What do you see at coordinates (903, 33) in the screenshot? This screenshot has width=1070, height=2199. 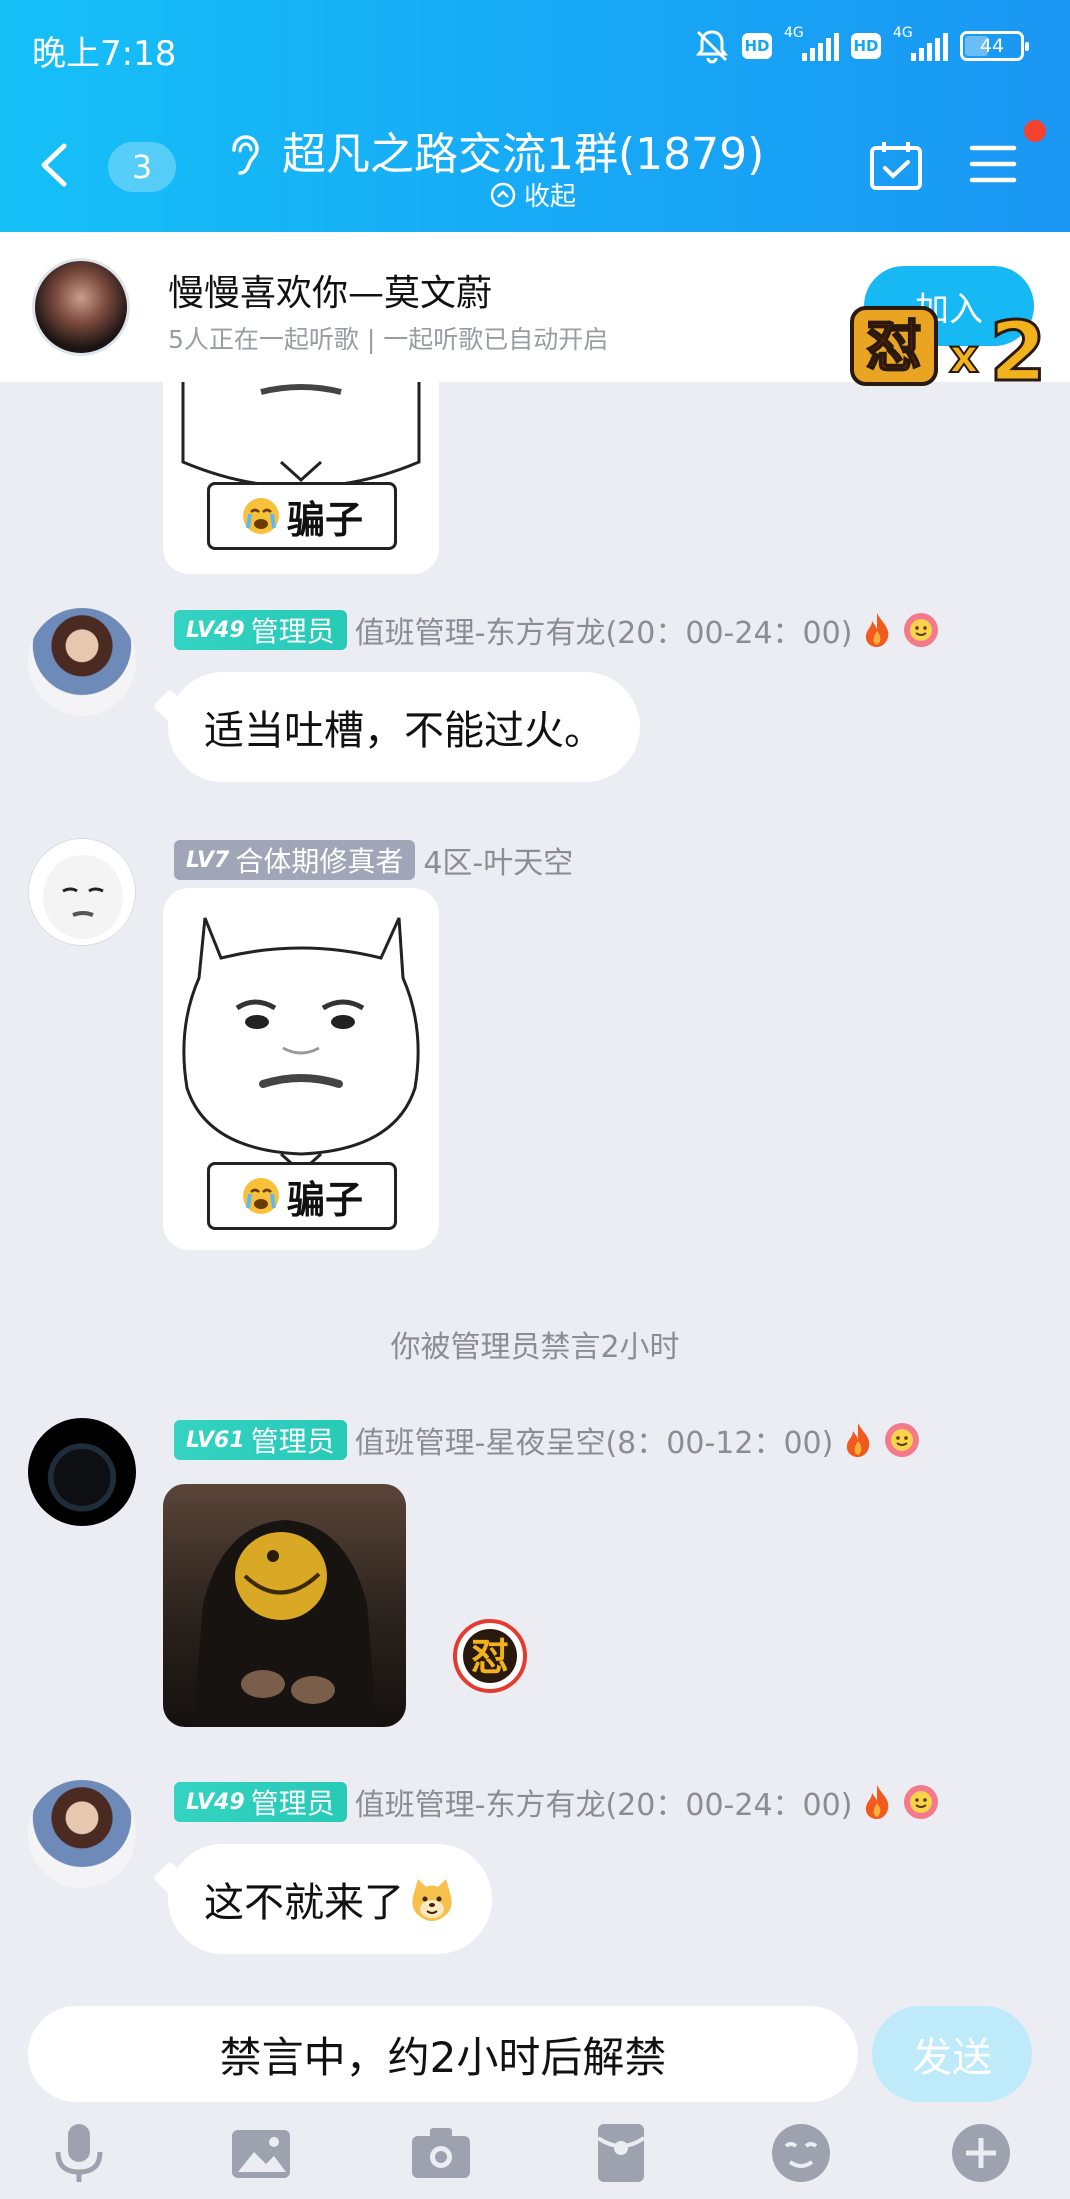 I see `net-label-2: 4G` at bounding box center [903, 33].